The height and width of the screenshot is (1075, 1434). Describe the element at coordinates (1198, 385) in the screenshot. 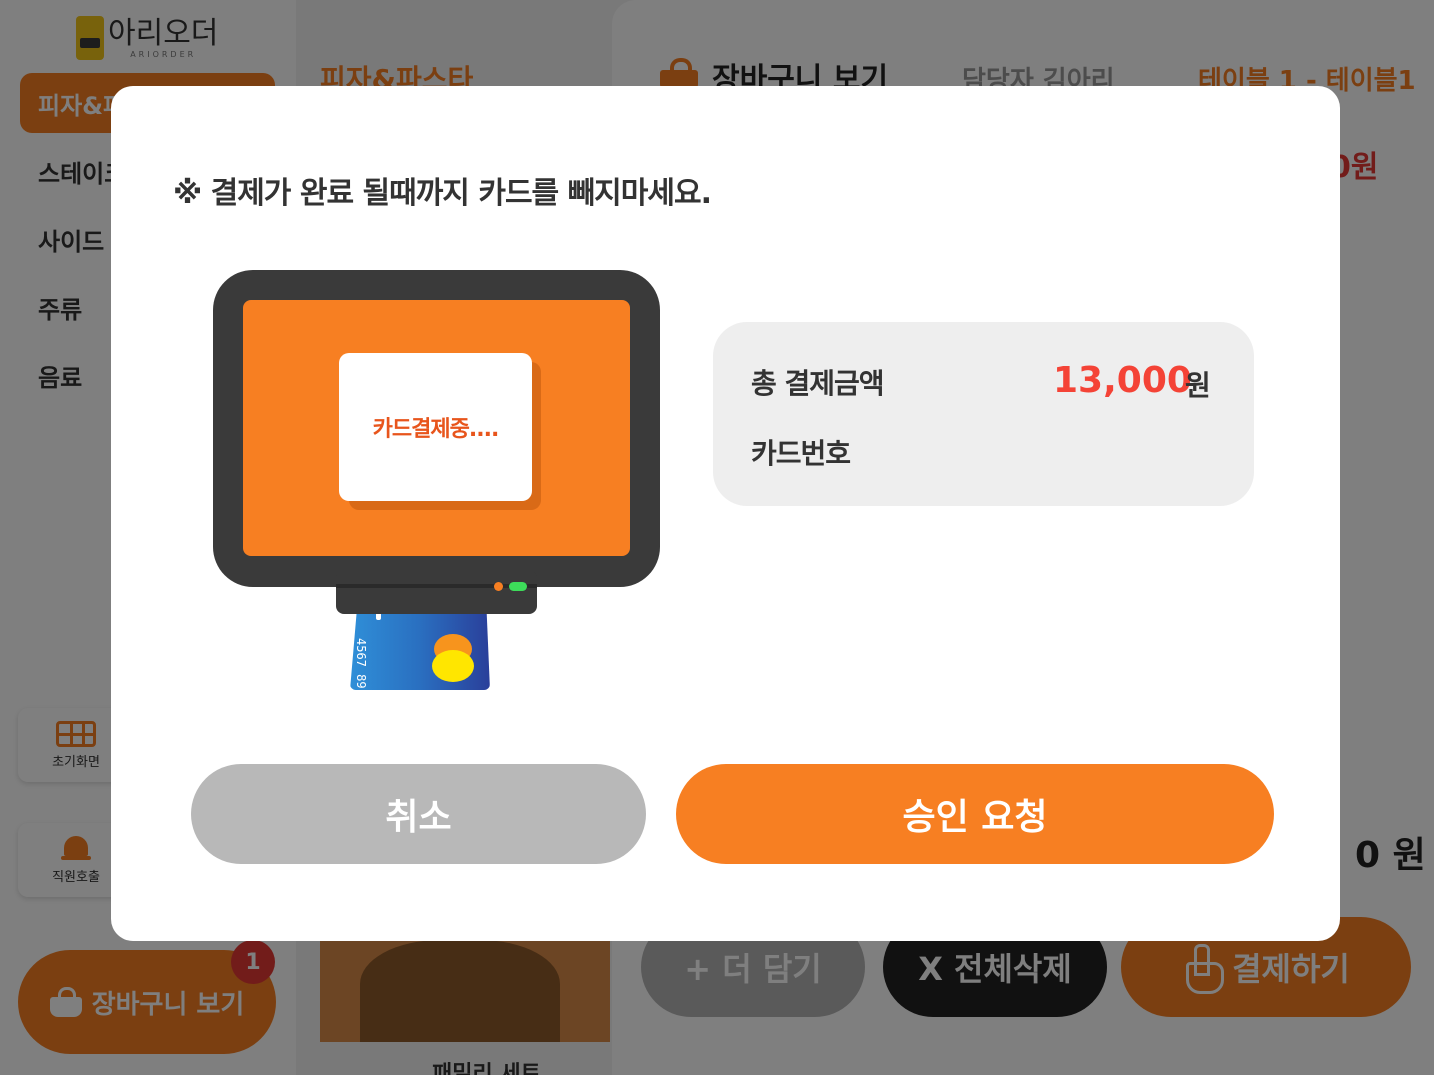

I see `total-amount-unit: 원` at that location.